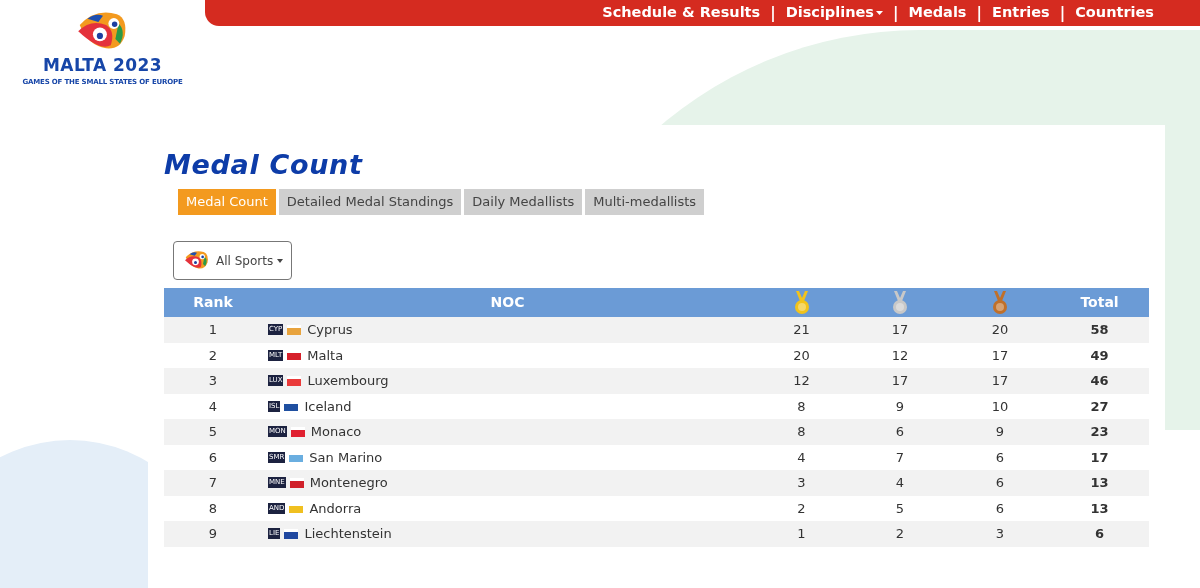 Image resolution: width=1200 pixels, height=588 pixels. Describe the element at coordinates (213, 534) in the screenshot. I see `rank-cell-text: 9` at that location.